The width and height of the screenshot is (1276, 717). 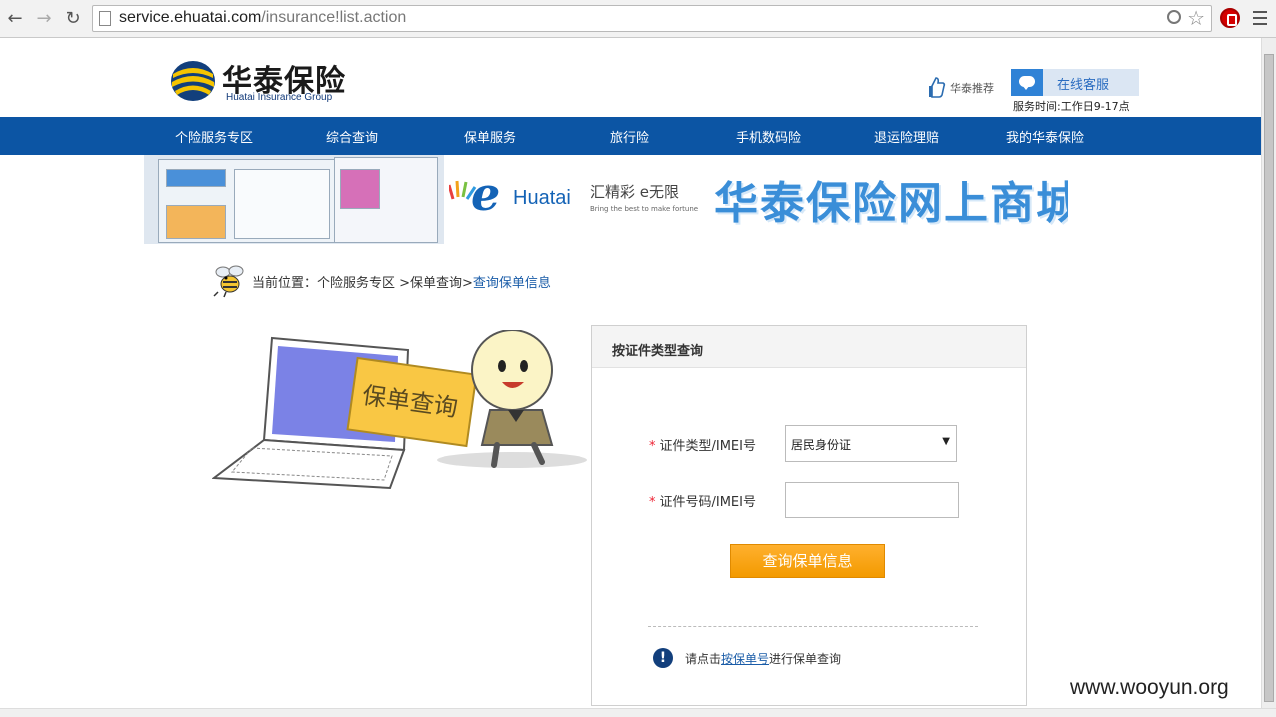 What do you see at coordinates (257, 81) in the screenshot?
I see `huatai-logo: 华泰保险 Huatai Insurance Group` at bounding box center [257, 81].